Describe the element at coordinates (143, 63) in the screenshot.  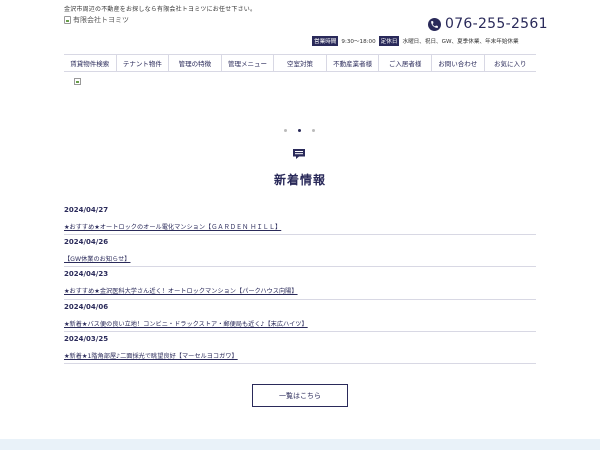
I see `nav-item-tenant: テナント物件` at that location.